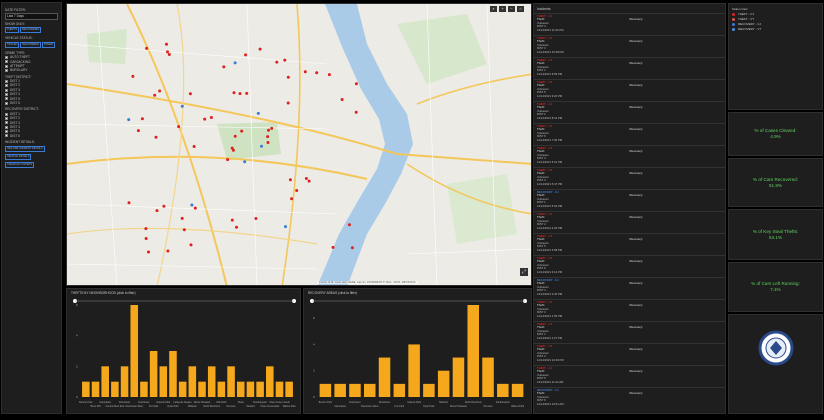 The height and width of the screenshot is (420, 824). What do you see at coordinates (520, 9) in the screenshot?
I see `home-icon: ⌂` at bounding box center [520, 9].